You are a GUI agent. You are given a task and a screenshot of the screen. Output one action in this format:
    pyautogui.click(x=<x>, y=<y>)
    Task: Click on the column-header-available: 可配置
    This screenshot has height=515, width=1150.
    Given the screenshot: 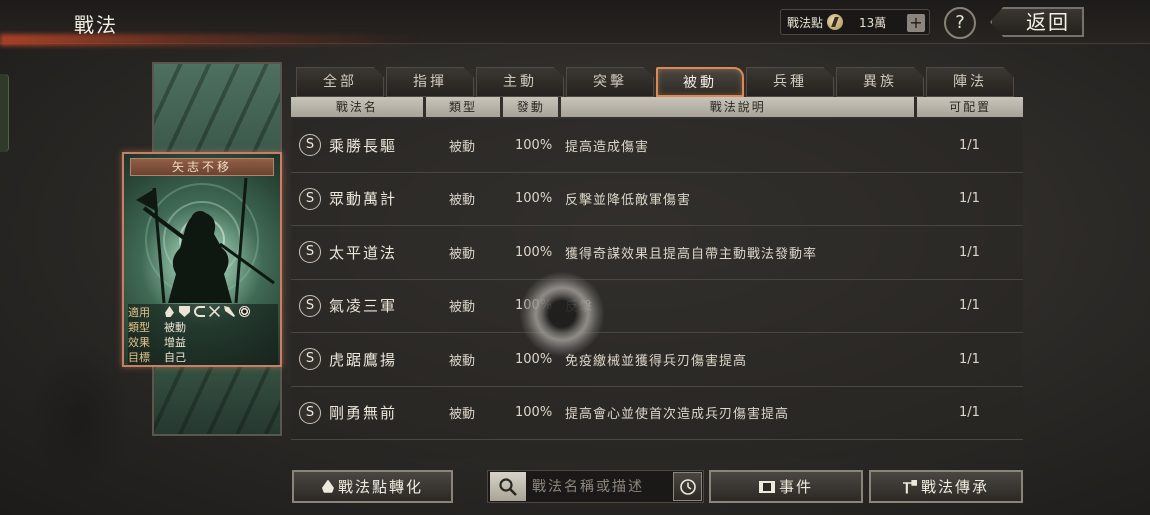 What is the action you would take?
    pyautogui.click(x=970, y=107)
    